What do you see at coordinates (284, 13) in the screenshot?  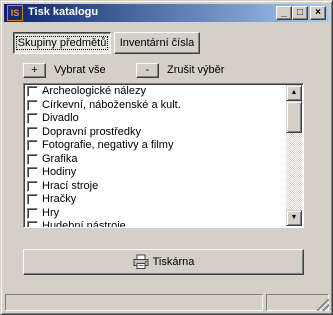 I see `minimize-button: _` at bounding box center [284, 13].